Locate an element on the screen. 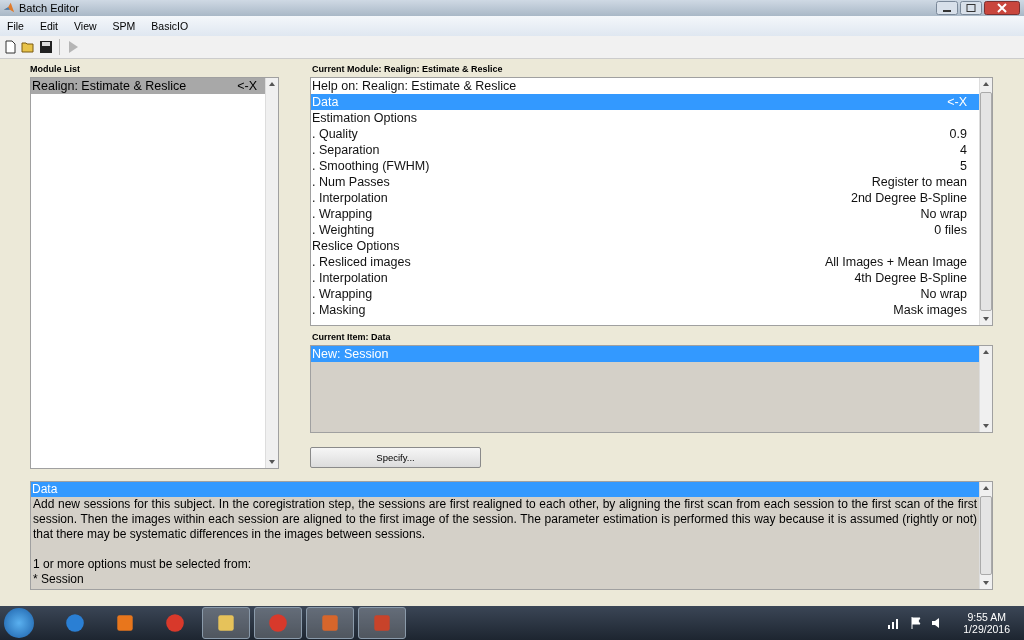 The width and height of the screenshot is (1024, 640). menu-item: View is located at coordinates (85, 26).